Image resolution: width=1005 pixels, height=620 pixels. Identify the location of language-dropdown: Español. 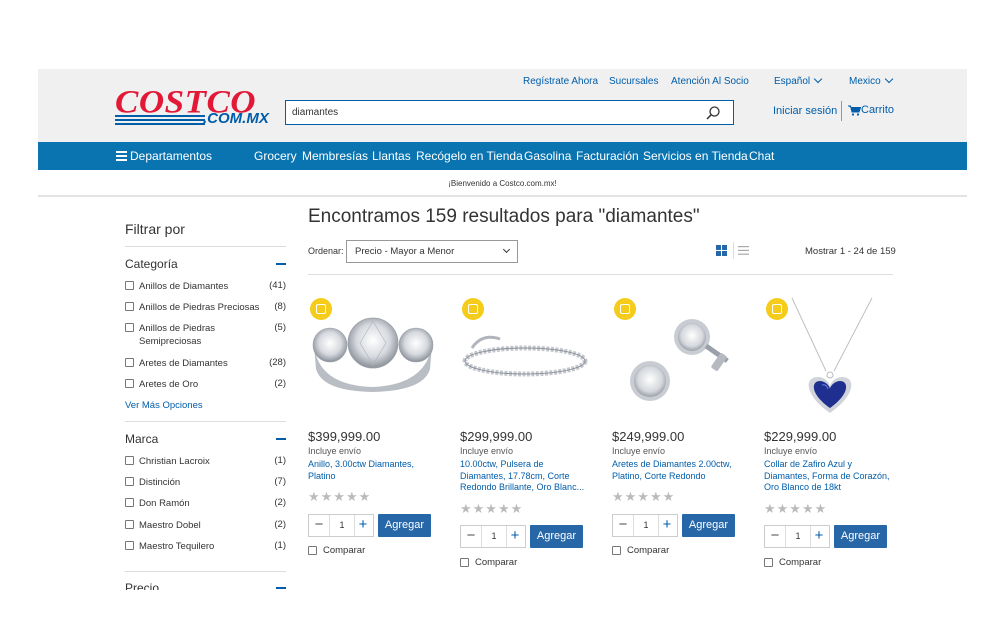
(798, 80).